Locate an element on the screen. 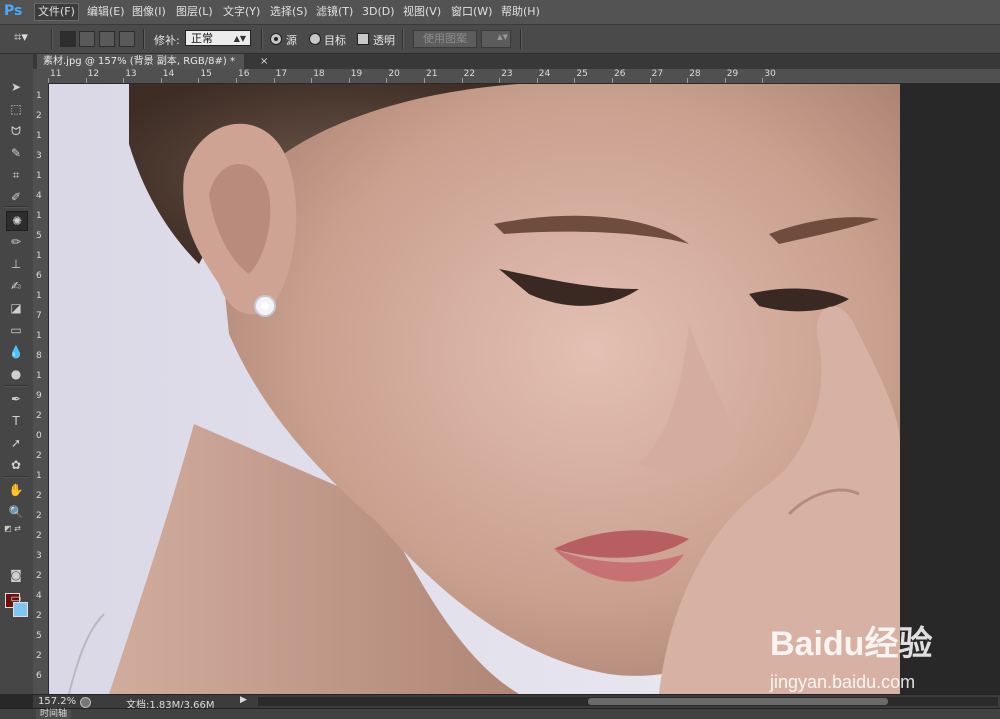 Image resolution: width=1000 pixels, height=719 pixels. path-selection-tool-icon: ➚ is located at coordinates (16, 443).